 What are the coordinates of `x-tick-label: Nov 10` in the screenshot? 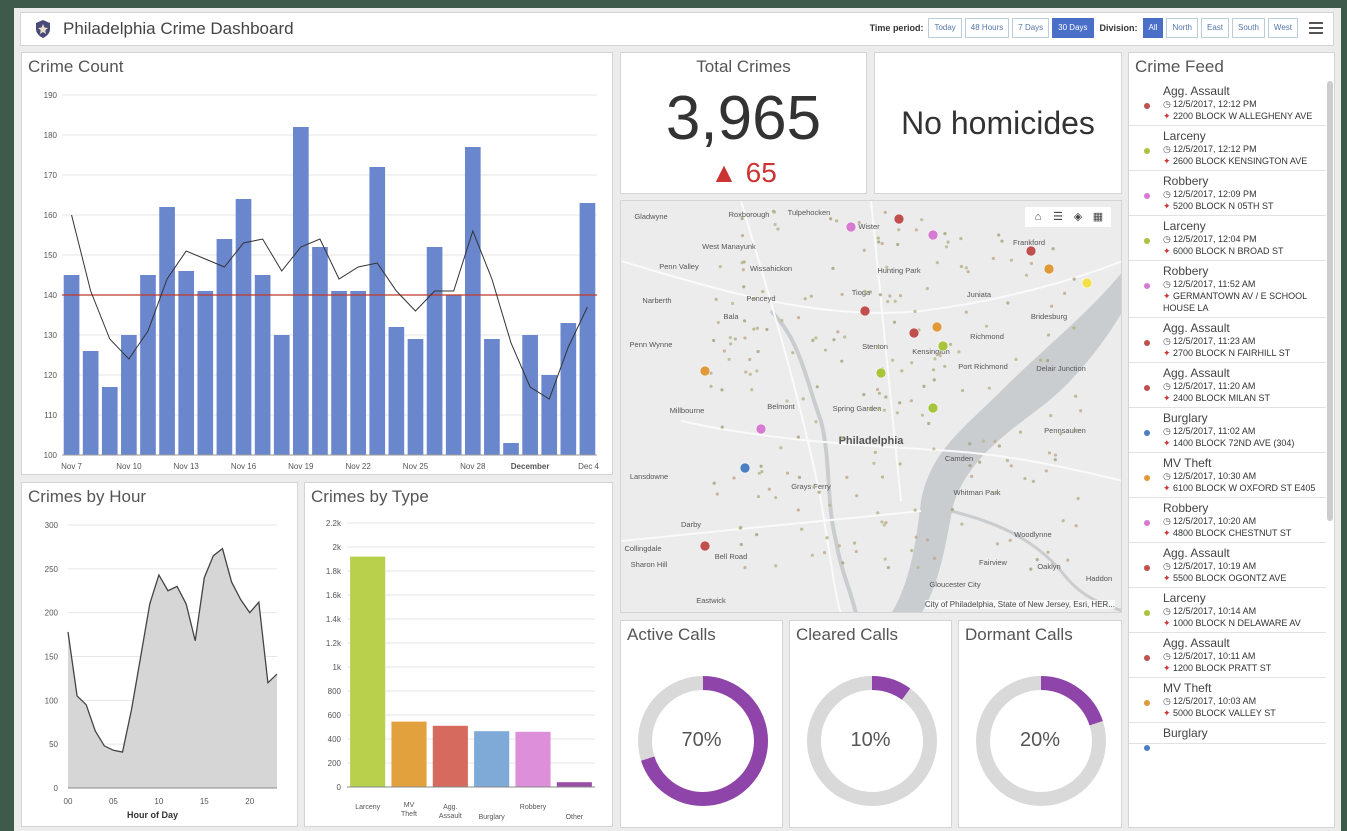 It's located at (129, 466).